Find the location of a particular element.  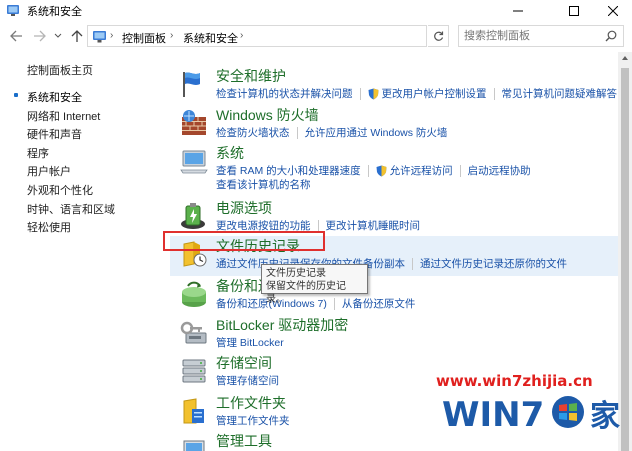

sidebar-item-network: 网络和 Internet is located at coordinates (63, 116).